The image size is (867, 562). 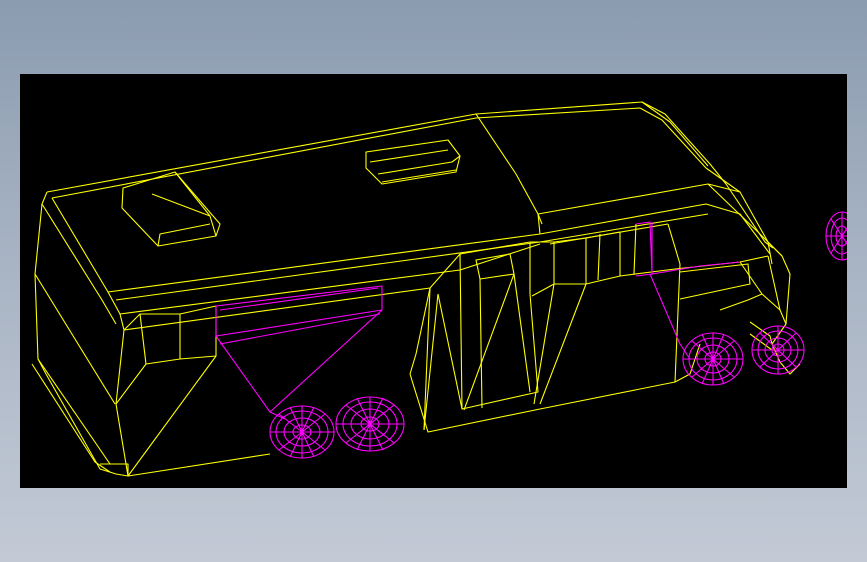 I want to click on partial-wheel-edge, so click(x=836, y=236).